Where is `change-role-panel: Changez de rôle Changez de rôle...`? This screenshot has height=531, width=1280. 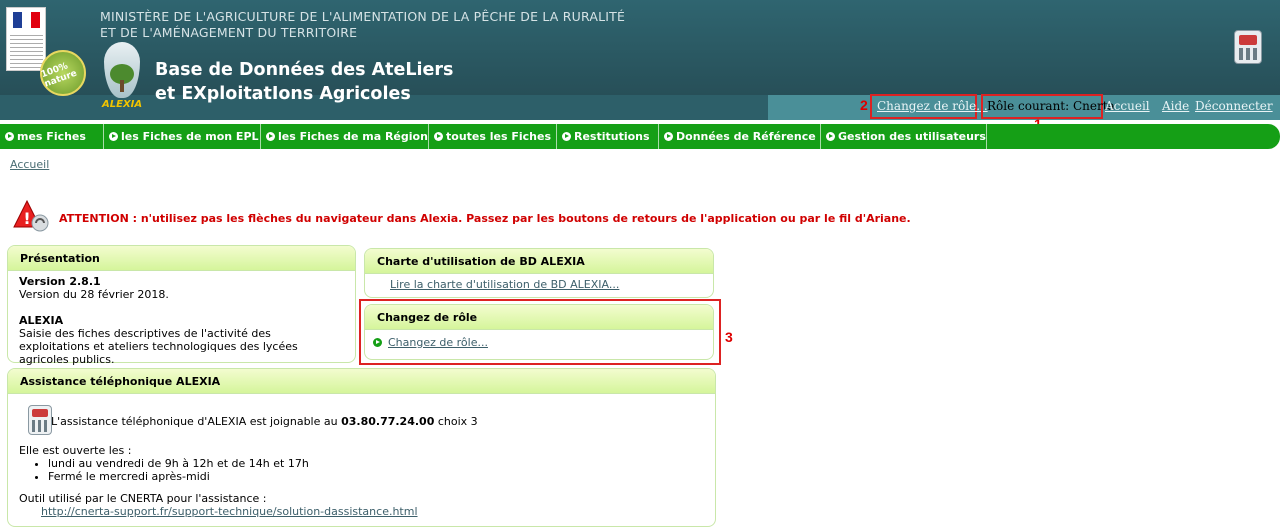 change-role-panel: Changez de rôle Changez de rôle... is located at coordinates (539, 332).